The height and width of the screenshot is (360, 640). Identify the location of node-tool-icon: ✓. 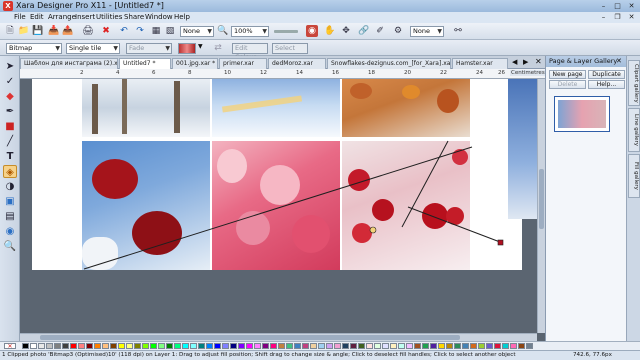
(10, 81).